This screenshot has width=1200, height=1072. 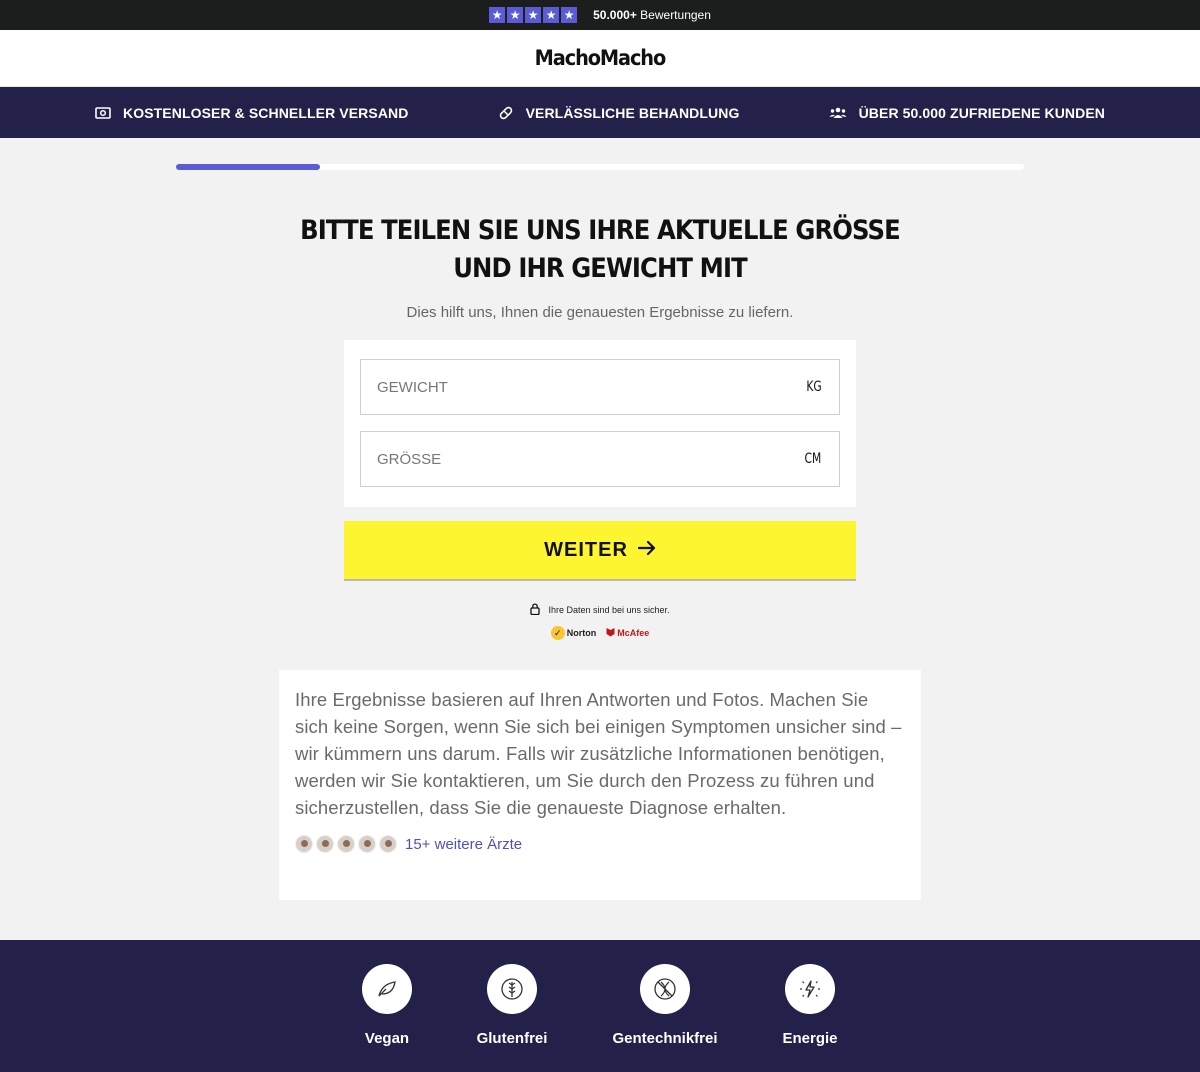 I want to click on mcafee-shield-icon, so click(x=610, y=633).